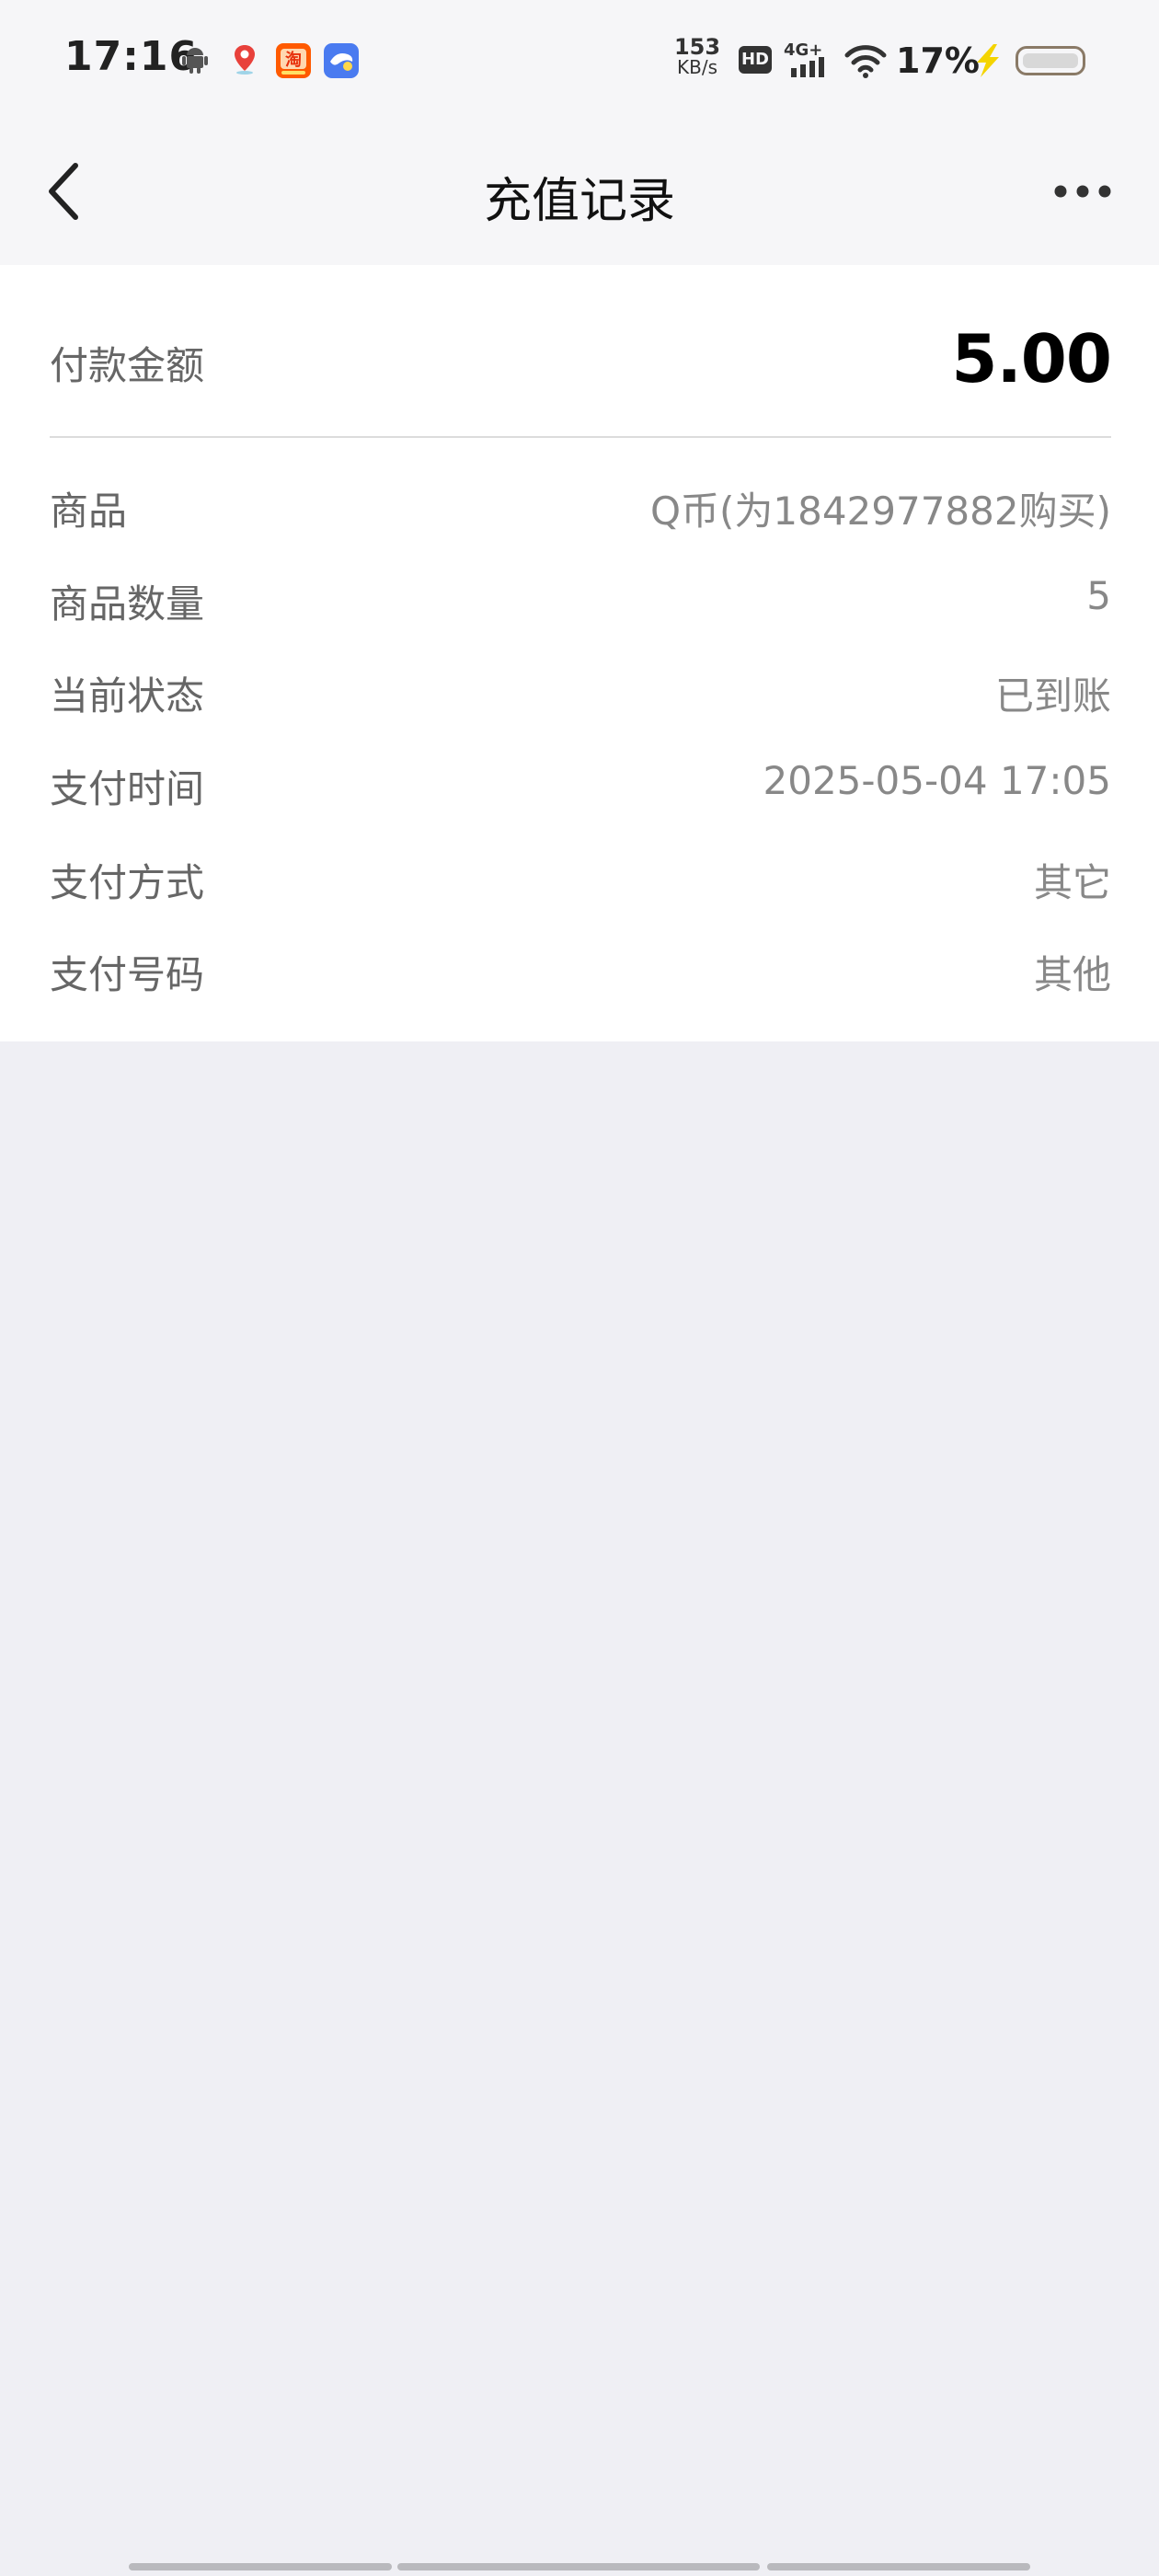 The image size is (1159, 2576). Describe the element at coordinates (127, 696) in the screenshot. I see `detail-label: 当前状态` at that location.